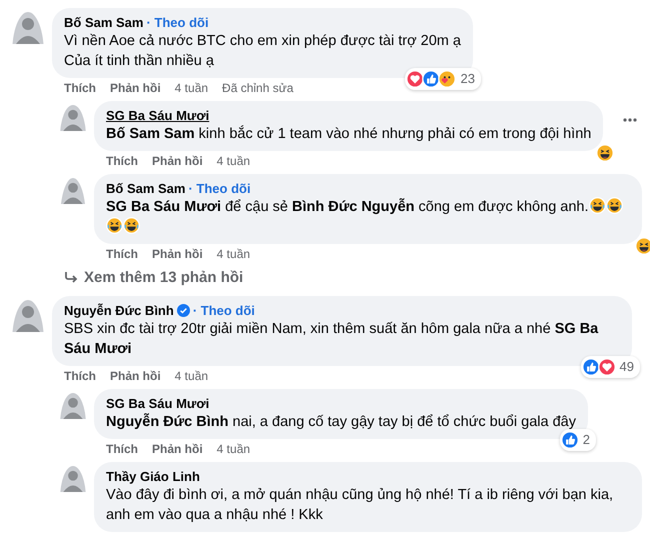 The width and height of the screenshot is (650, 538). Describe the element at coordinates (349, 134) in the screenshot. I see `comment-text: Bố Sam Sam kinh bắc cử 1 team vào nhé nhưng phải có em trong đội hình` at that location.